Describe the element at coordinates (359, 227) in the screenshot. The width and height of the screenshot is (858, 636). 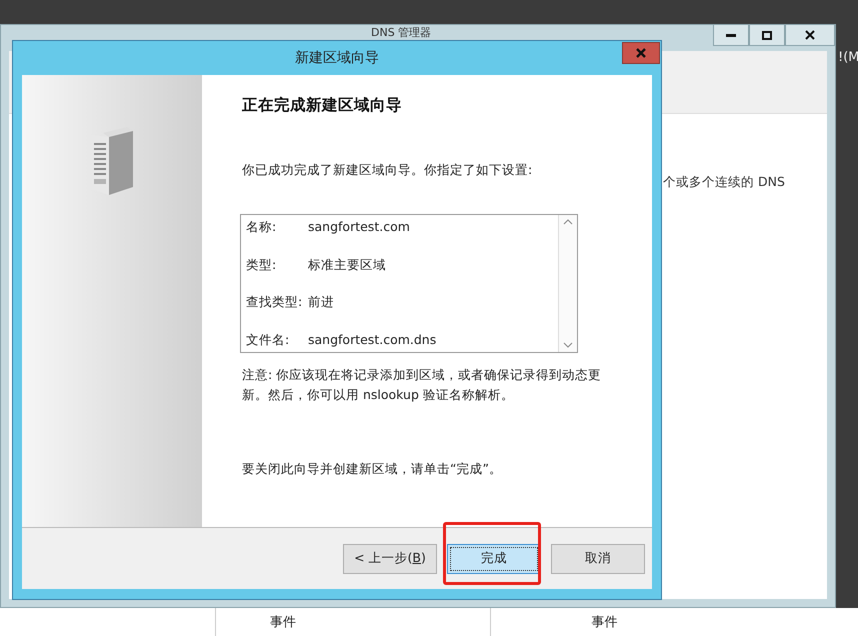
I see `setting-value: sangfortest.com` at that location.